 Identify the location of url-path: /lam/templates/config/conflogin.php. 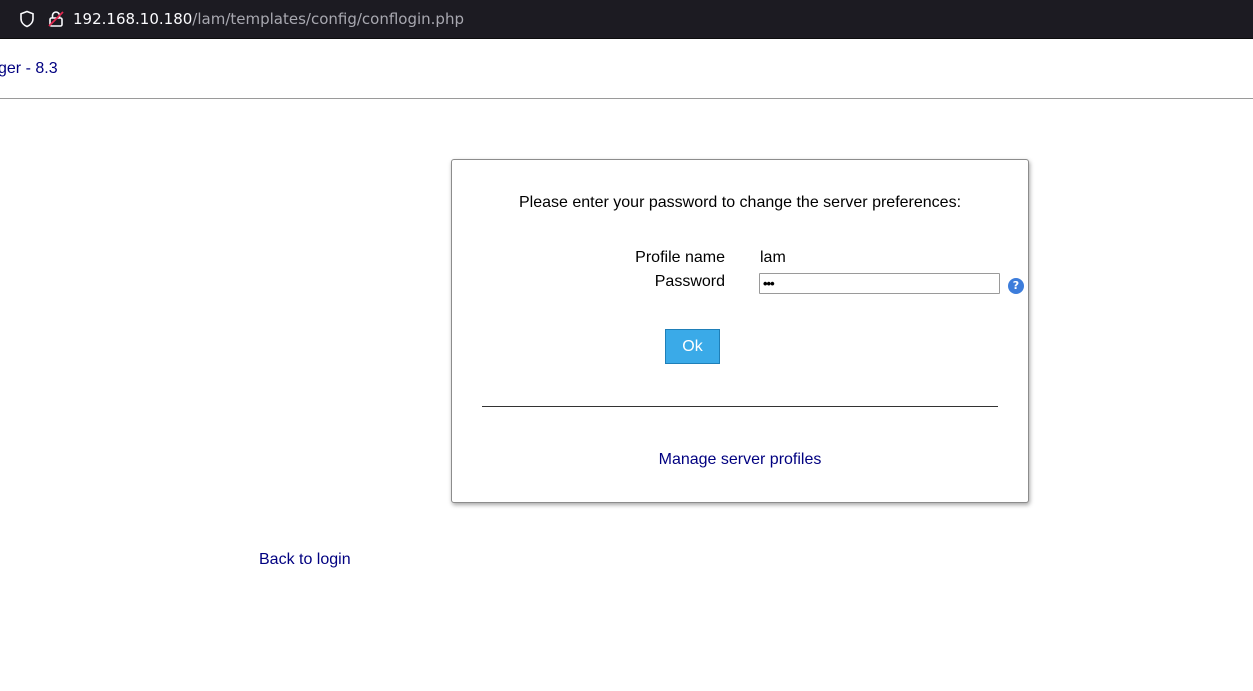
(328, 19).